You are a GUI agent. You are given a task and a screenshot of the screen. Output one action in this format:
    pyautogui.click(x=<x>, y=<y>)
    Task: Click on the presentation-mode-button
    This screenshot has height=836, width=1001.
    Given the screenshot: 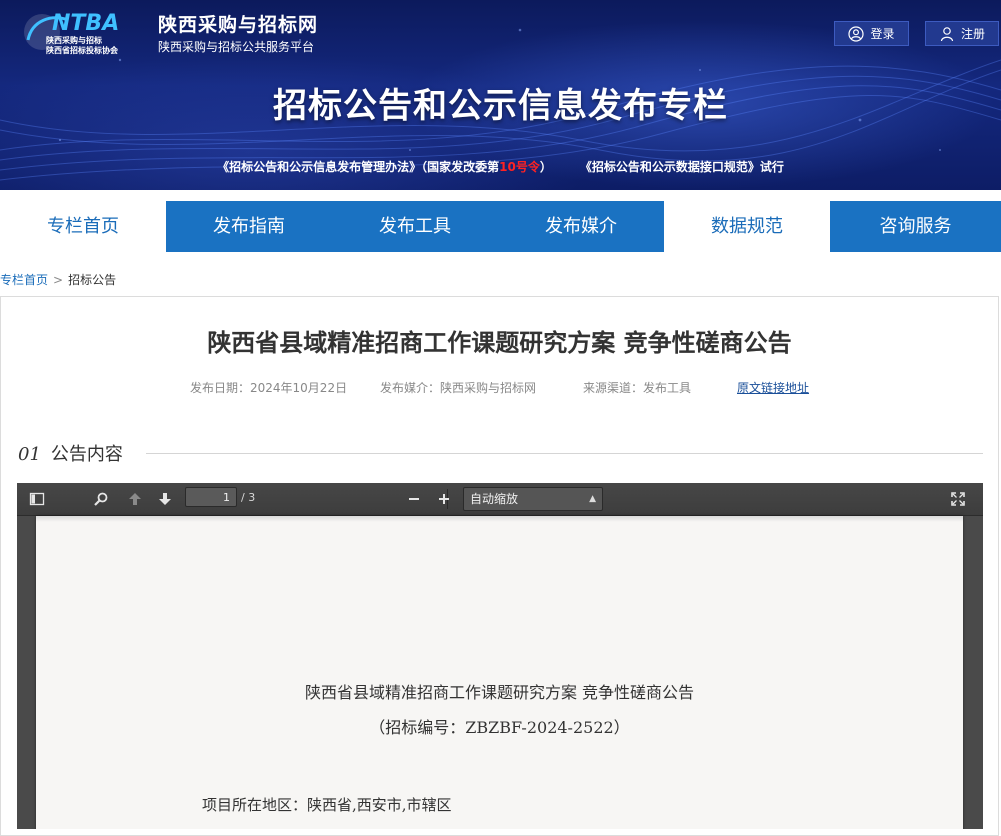 What is the action you would take?
    pyautogui.click(x=958, y=499)
    